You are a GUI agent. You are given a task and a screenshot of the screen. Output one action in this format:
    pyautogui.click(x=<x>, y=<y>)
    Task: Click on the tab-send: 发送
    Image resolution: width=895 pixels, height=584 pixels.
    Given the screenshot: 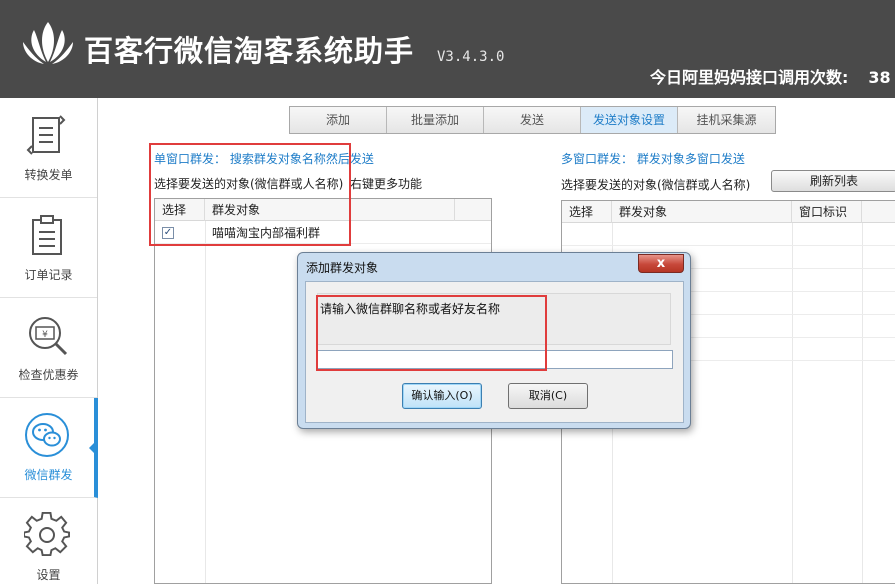 What is the action you would take?
    pyautogui.click(x=532, y=120)
    